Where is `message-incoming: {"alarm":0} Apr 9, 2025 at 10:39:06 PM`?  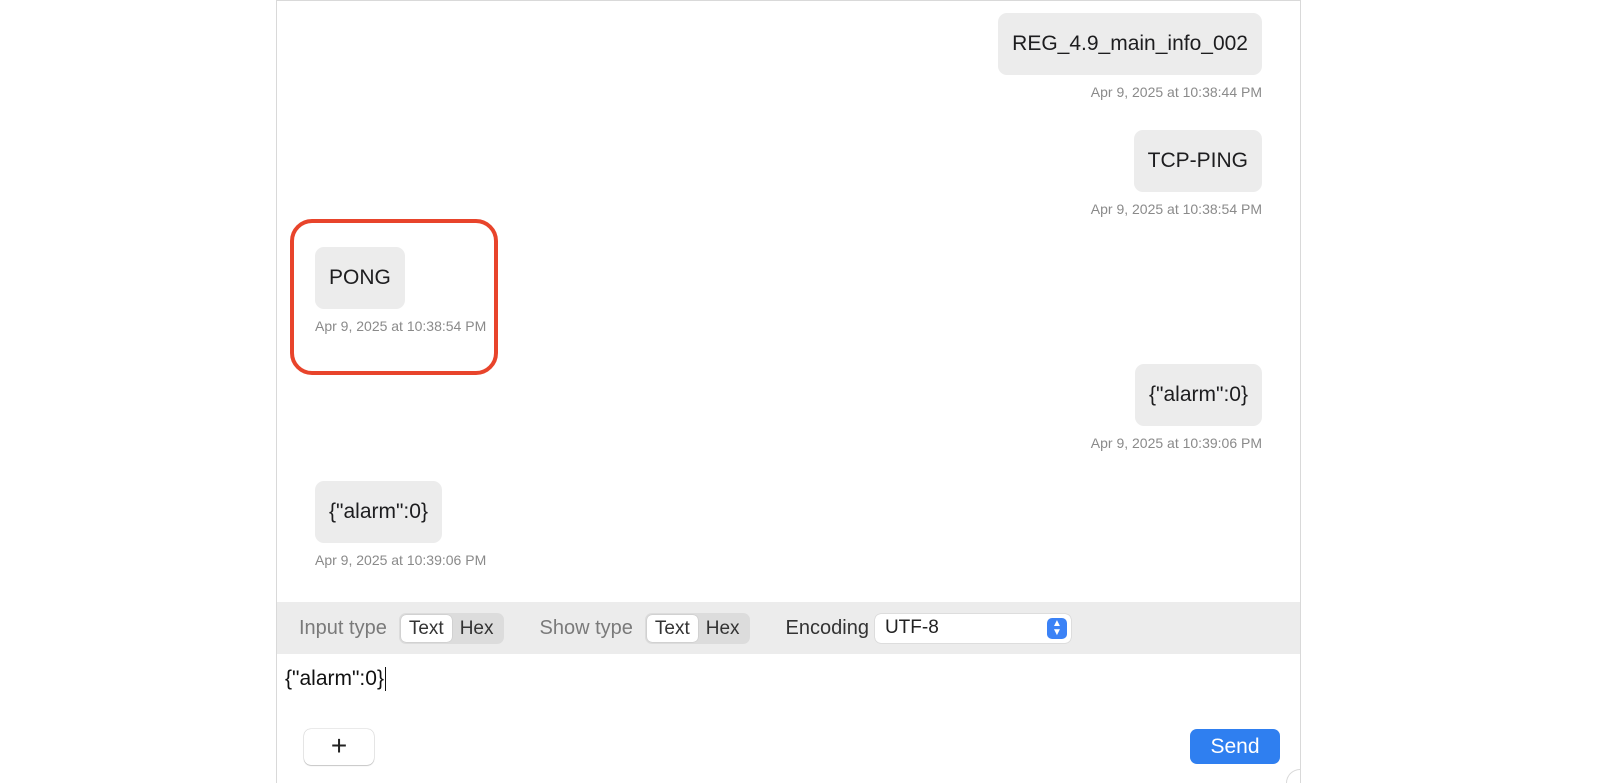
message-incoming: {"alarm":0} Apr 9, 2025 at 10:39:06 PM is located at coordinates (400, 524).